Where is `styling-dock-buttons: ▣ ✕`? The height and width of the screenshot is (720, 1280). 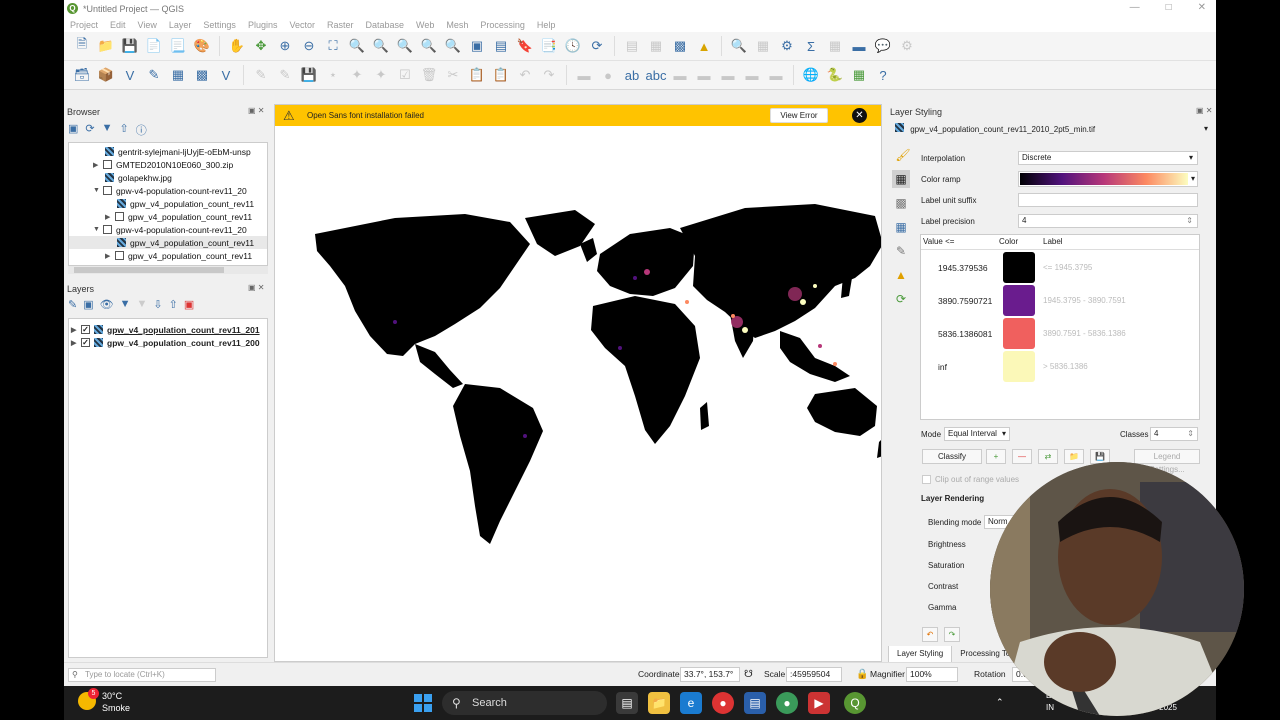 styling-dock-buttons: ▣ ✕ is located at coordinates (1204, 110).